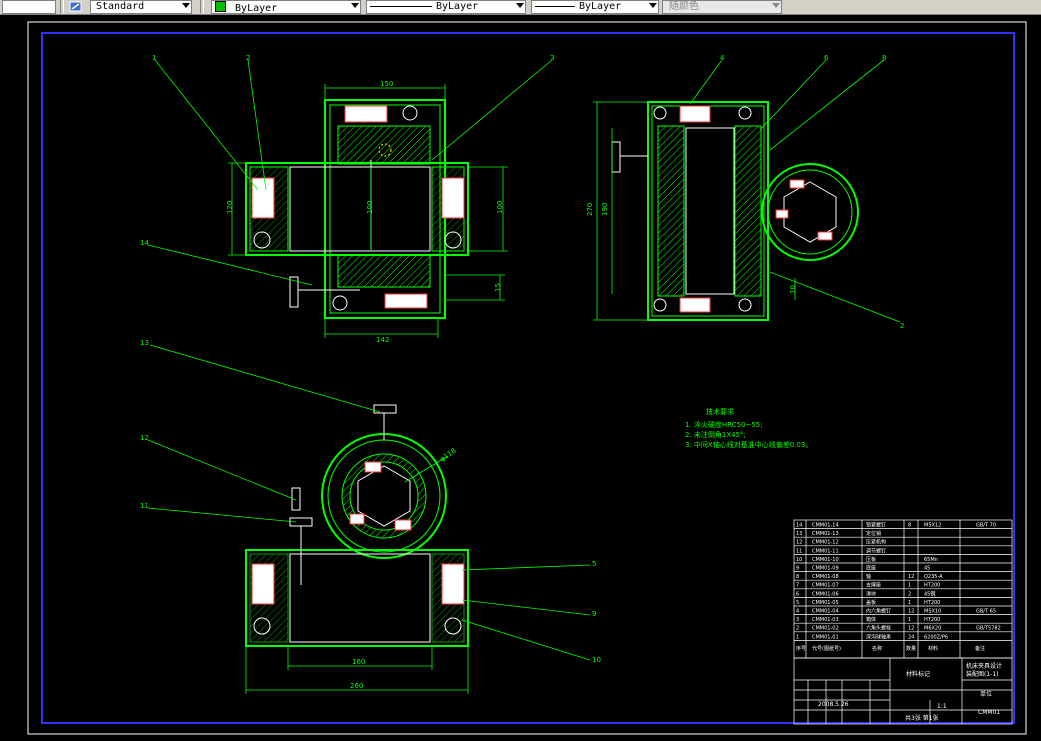 The image size is (1041, 741). Describe the element at coordinates (401, 6) in the screenshot. I see `linetype-preview-icon` at that location.